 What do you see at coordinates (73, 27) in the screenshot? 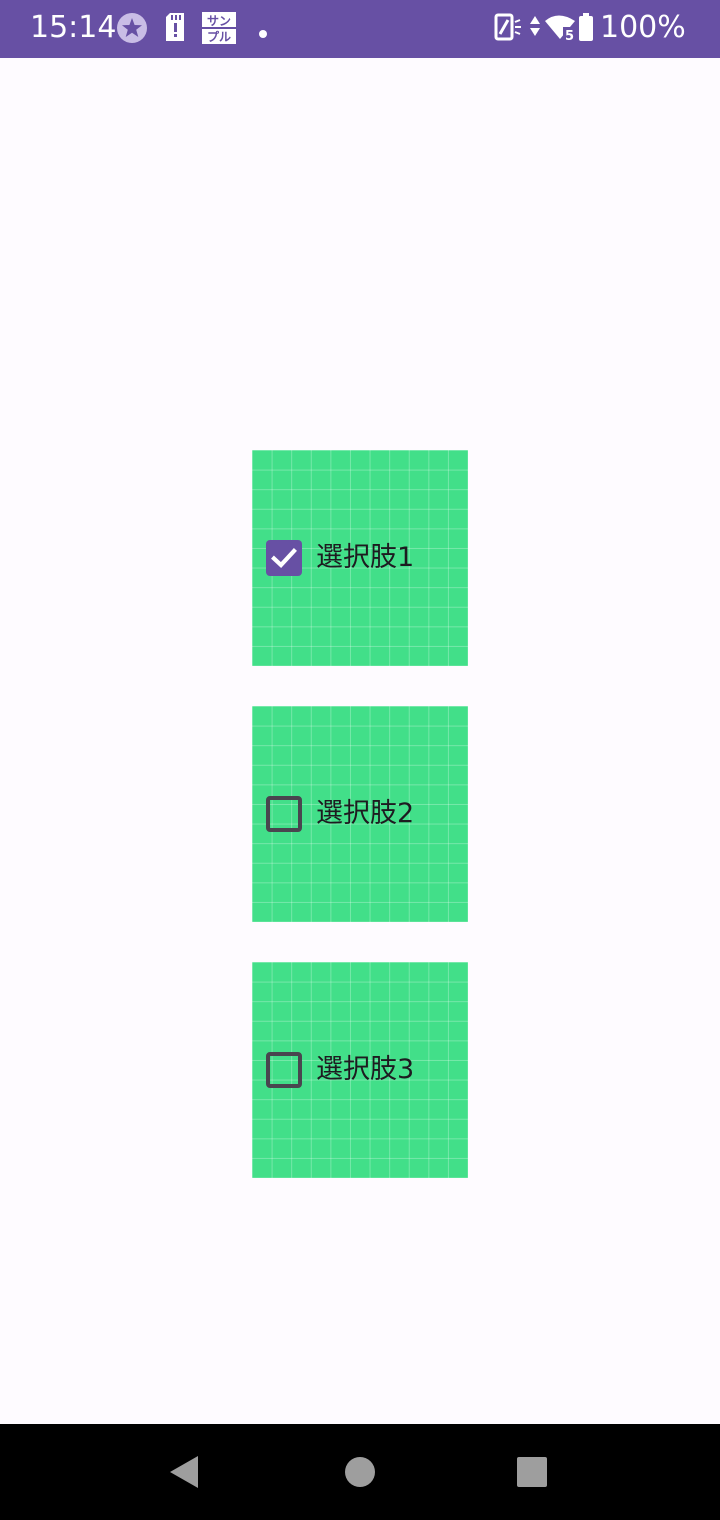
I see `status-time: 15:14` at bounding box center [73, 27].